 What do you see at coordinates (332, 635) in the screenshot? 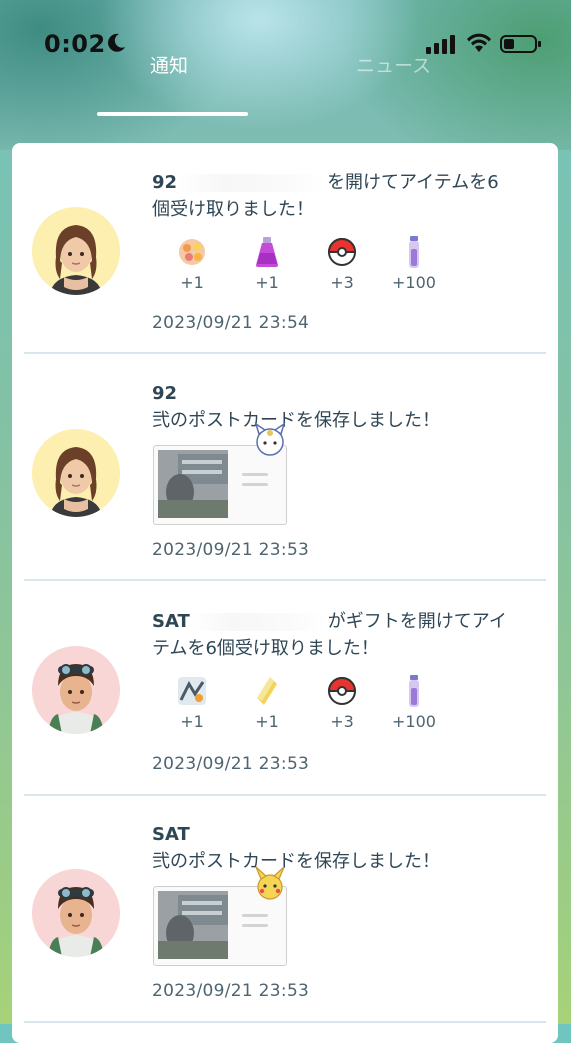
I see `notification-message: SAT がギフトを開けてアイテムを6個受け取りました！` at bounding box center [332, 635].